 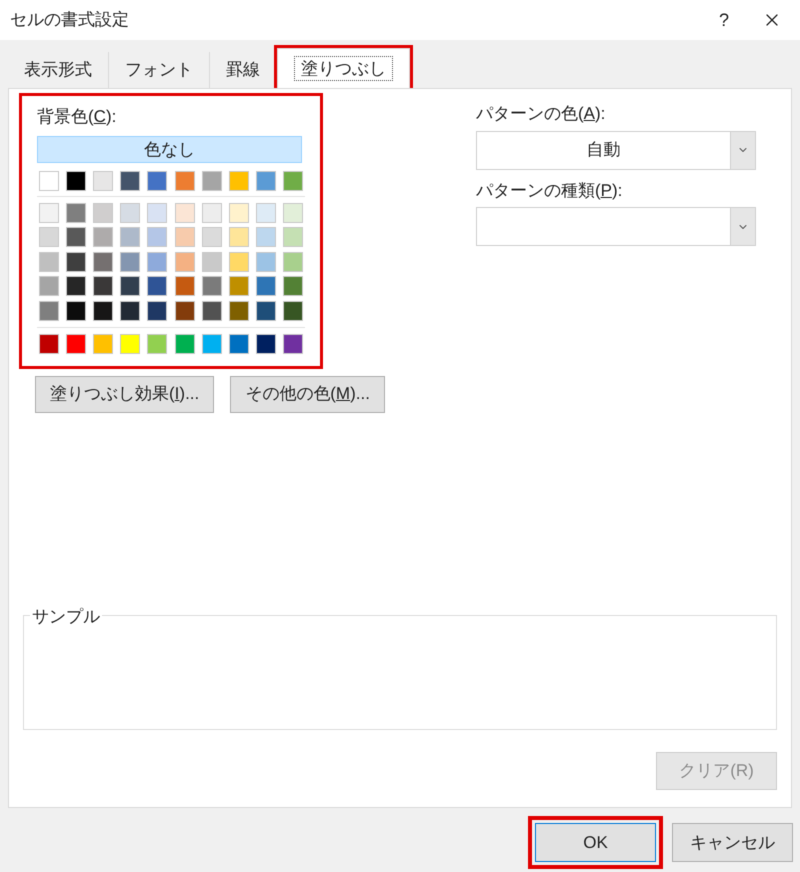 What do you see at coordinates (550, 191) in the screenshot?
I see `pattern-style-label: パターンの種類(P):` at bounding box center [550, 191].